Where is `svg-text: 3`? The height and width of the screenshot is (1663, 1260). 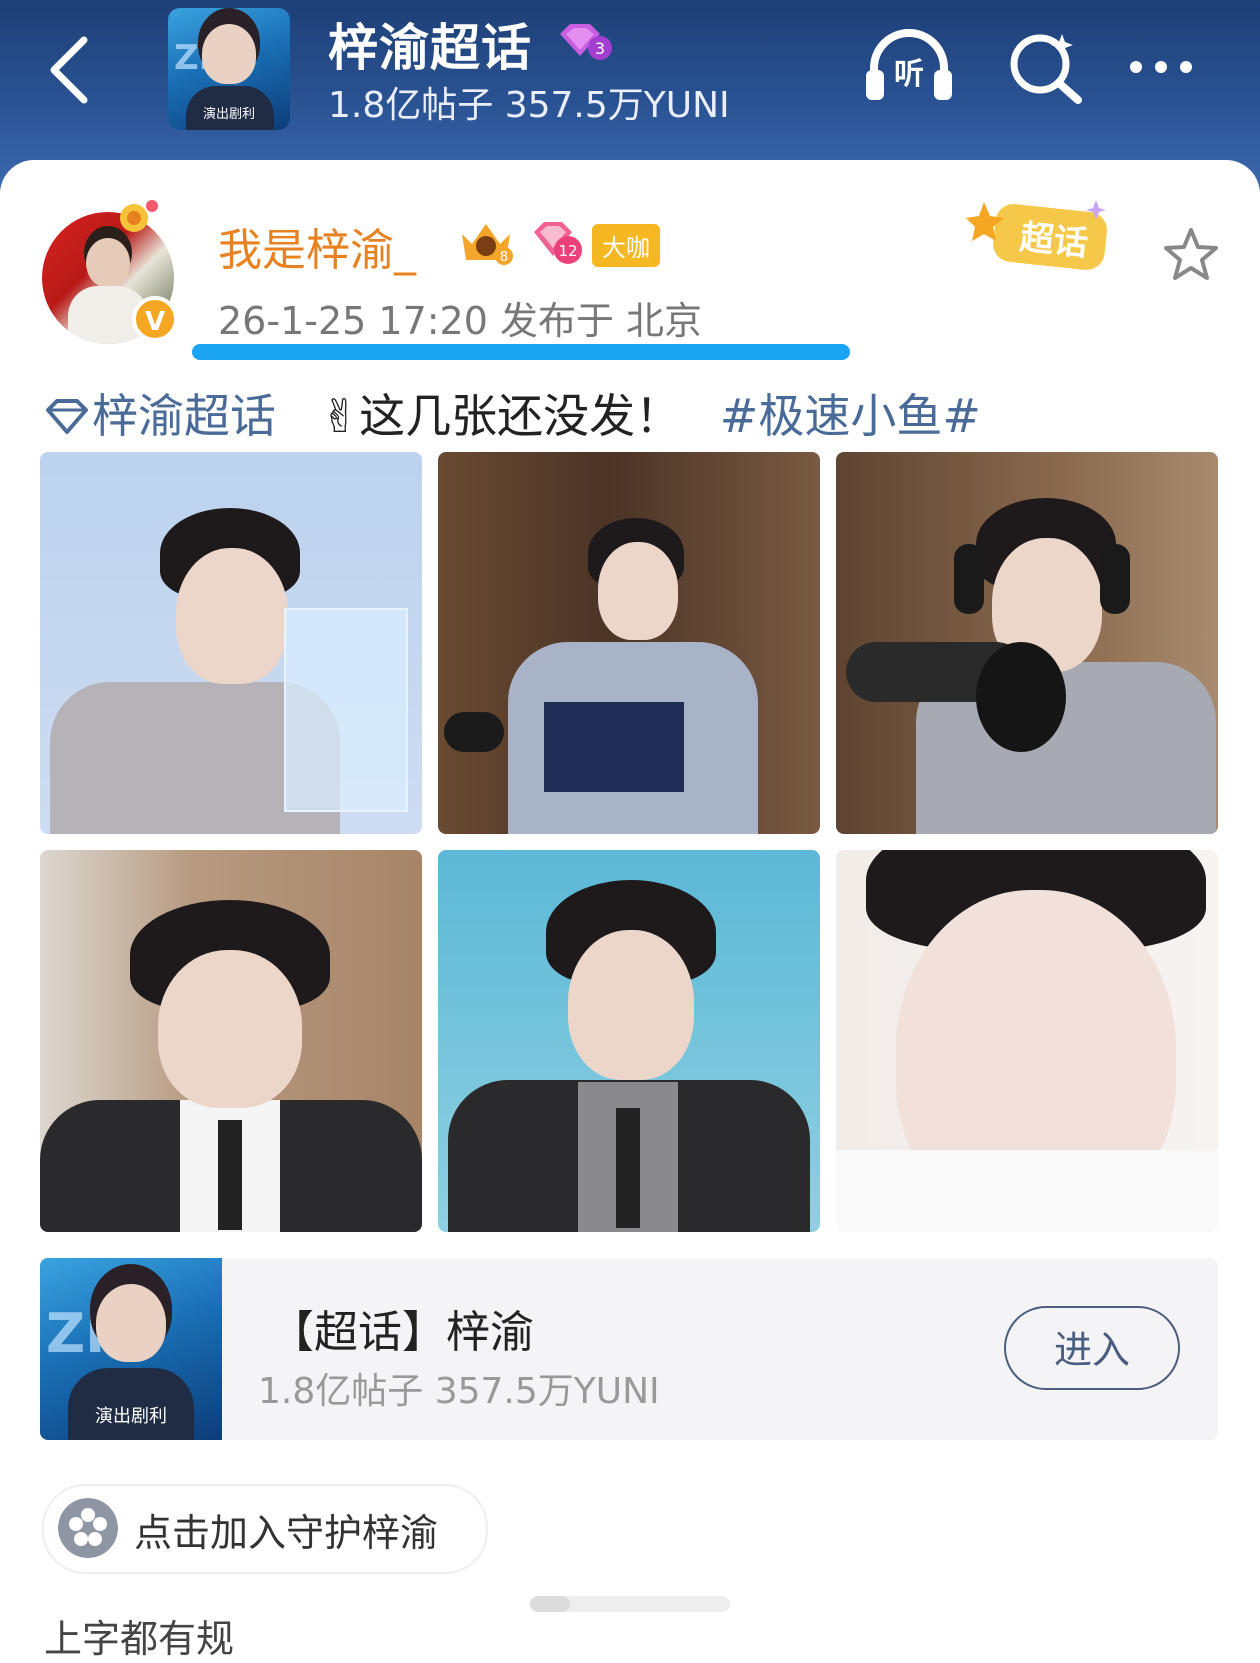 svg-text: 3 is located at coordinates (600, 48).